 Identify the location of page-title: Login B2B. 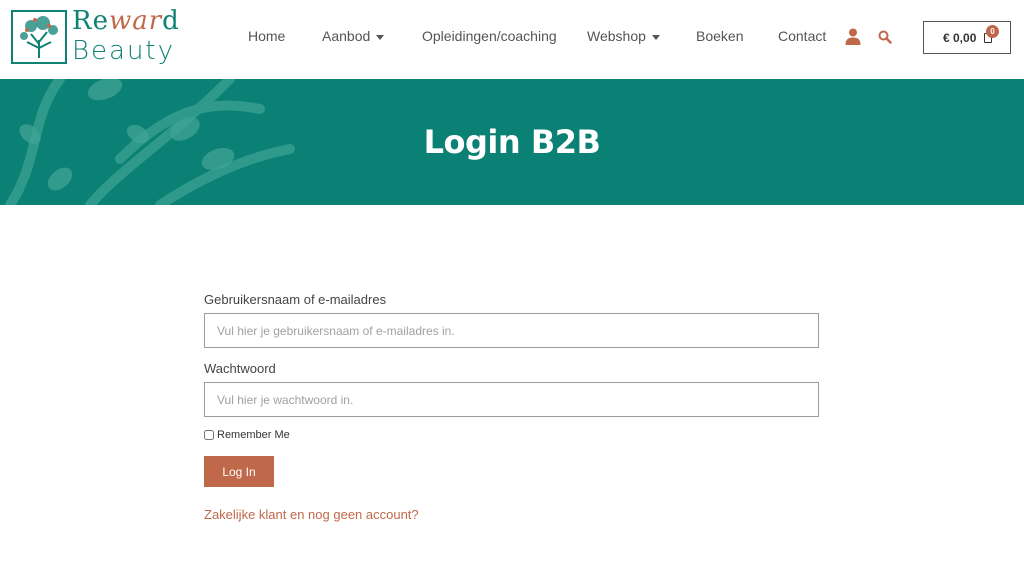
(512, 142).